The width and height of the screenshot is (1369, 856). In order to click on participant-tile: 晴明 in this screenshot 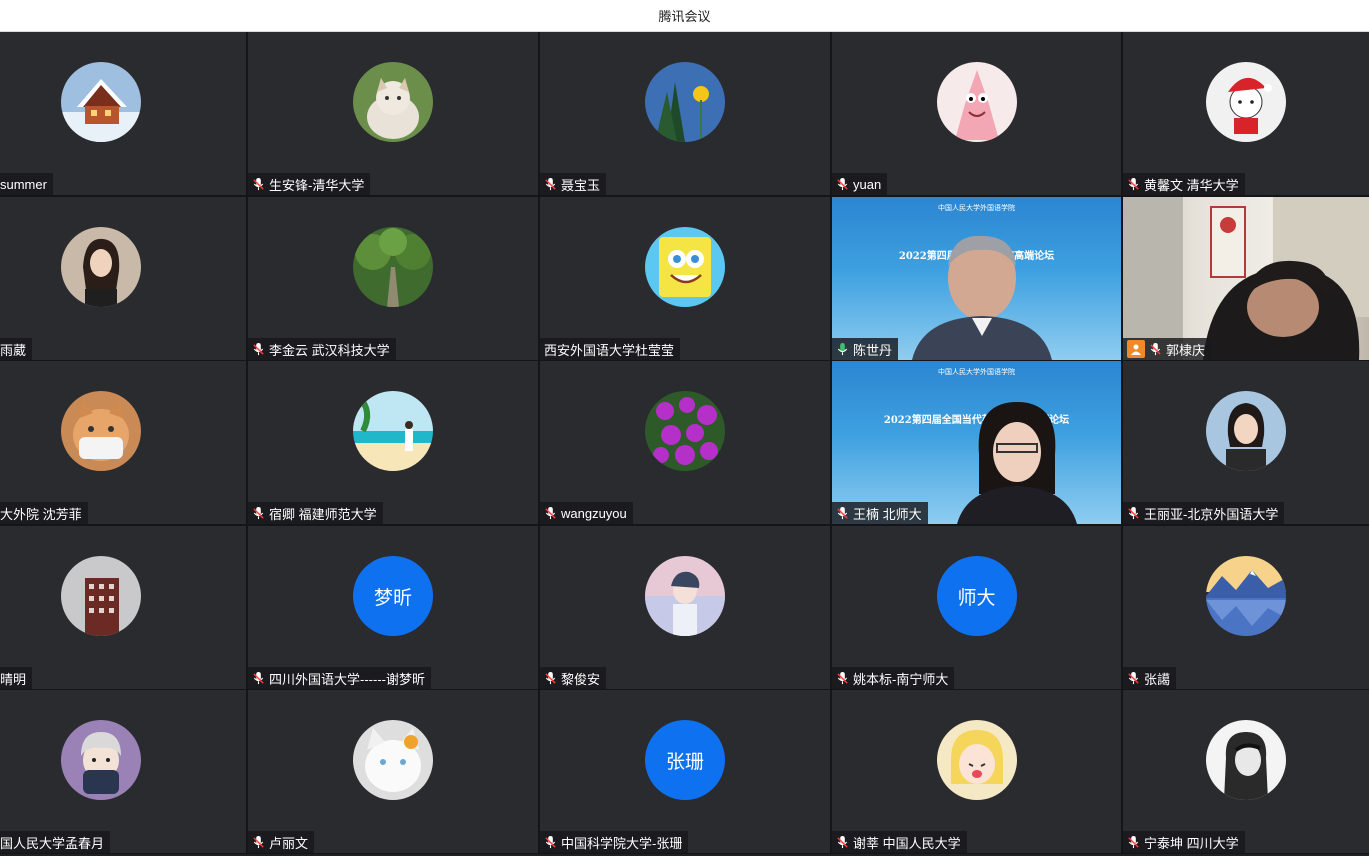, I will do `click(123, 607)`.